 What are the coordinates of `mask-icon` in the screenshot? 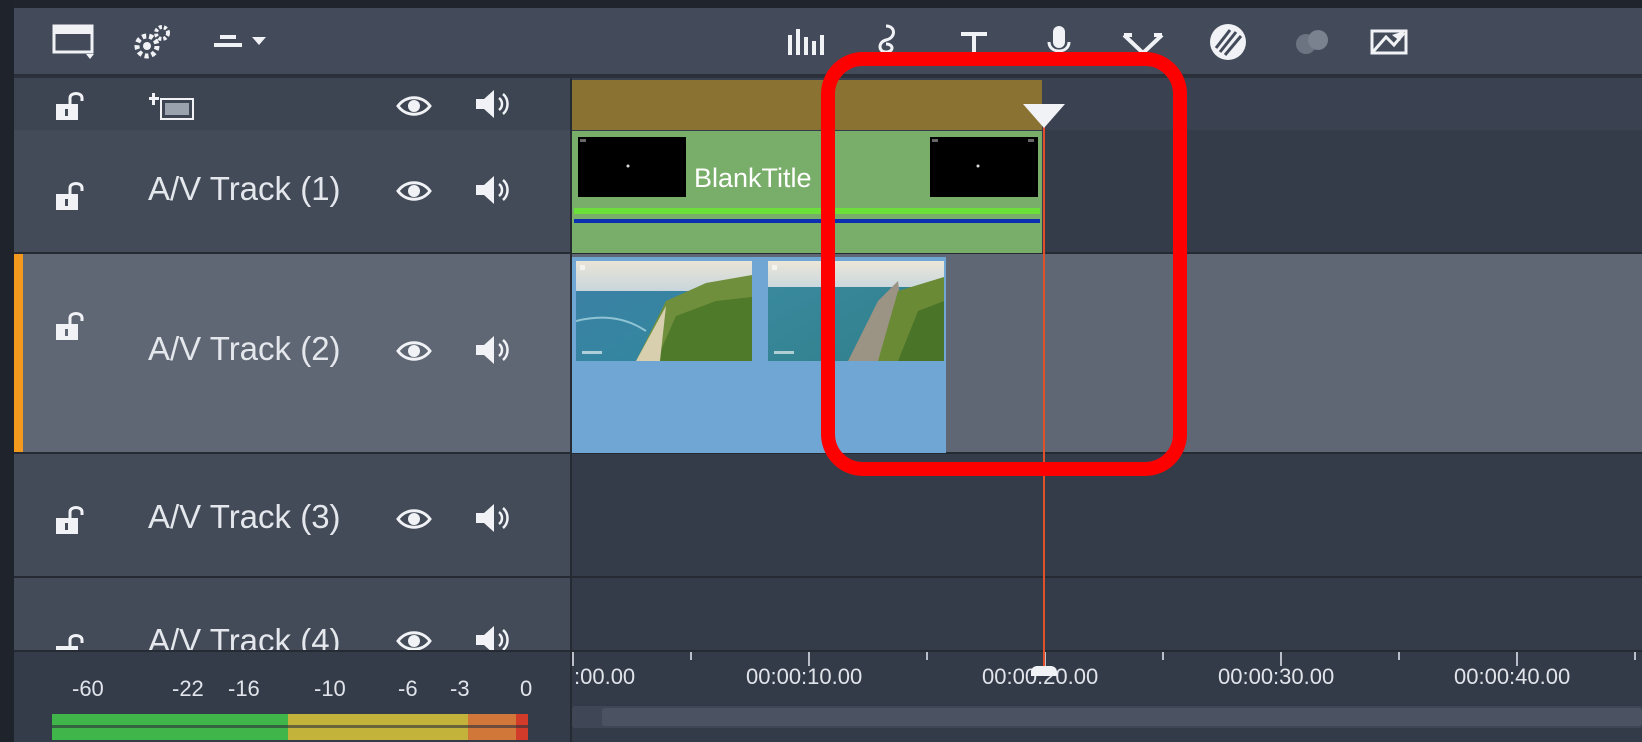 It's located at (1390, 42).